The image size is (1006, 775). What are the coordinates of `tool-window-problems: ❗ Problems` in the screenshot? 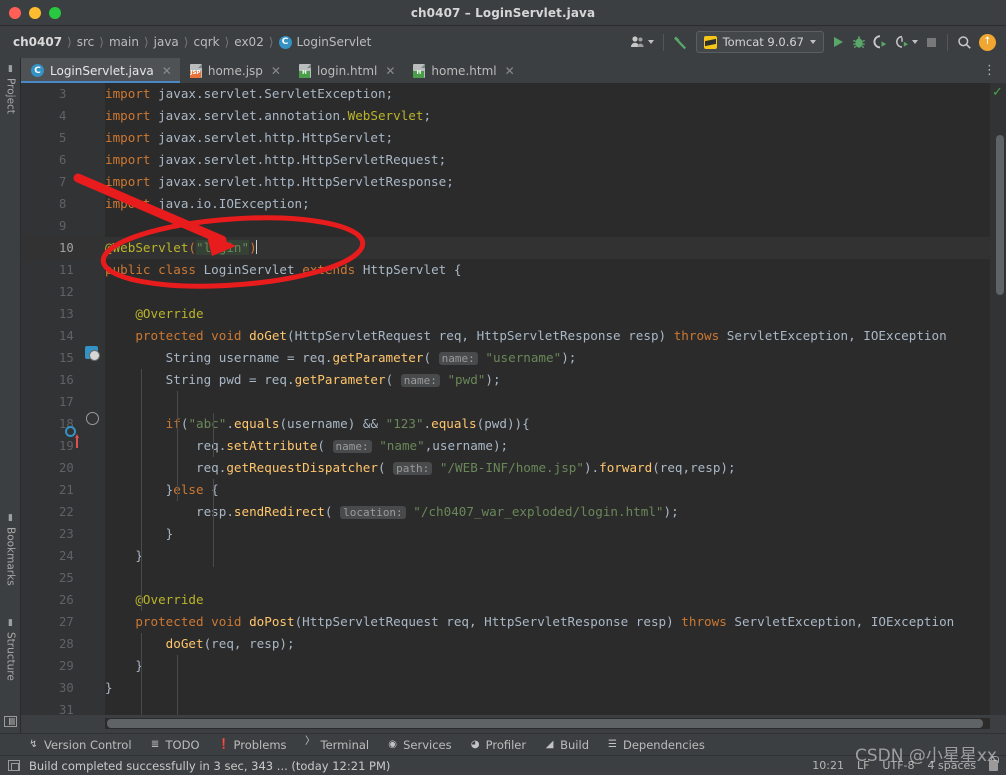 It's located at (252, 745).